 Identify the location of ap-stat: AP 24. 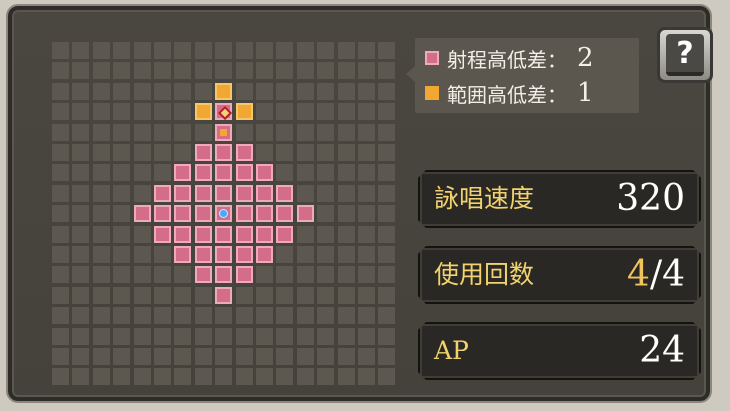
(559, 351).